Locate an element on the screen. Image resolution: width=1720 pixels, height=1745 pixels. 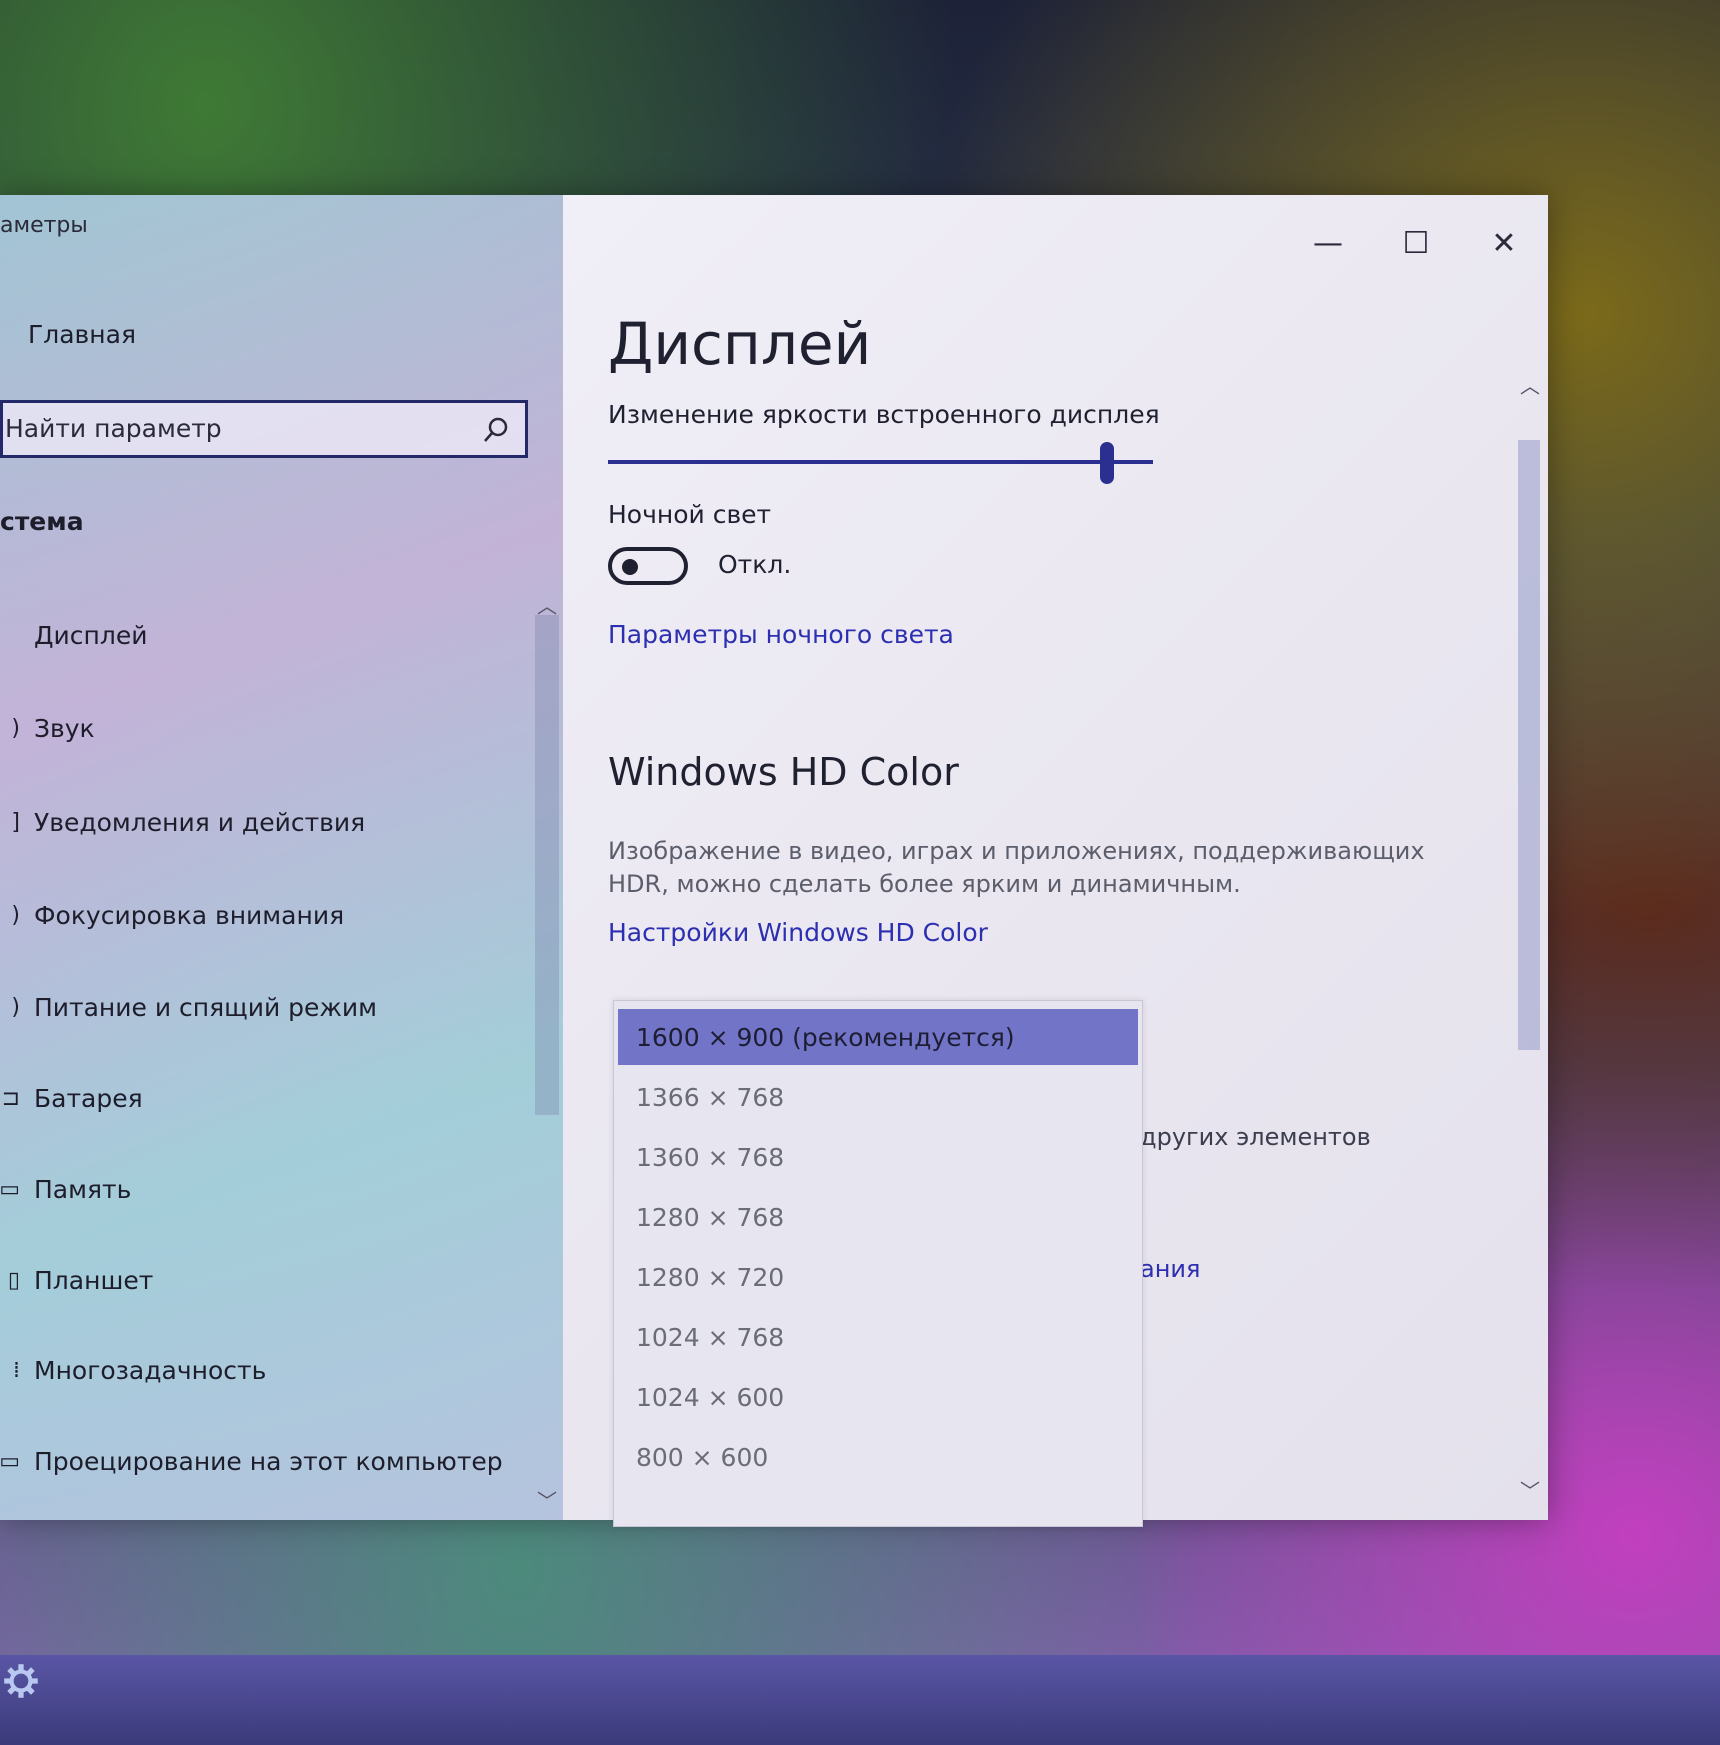
resolution-option: 1024 × 600 is located at coordinates (878, 1397).